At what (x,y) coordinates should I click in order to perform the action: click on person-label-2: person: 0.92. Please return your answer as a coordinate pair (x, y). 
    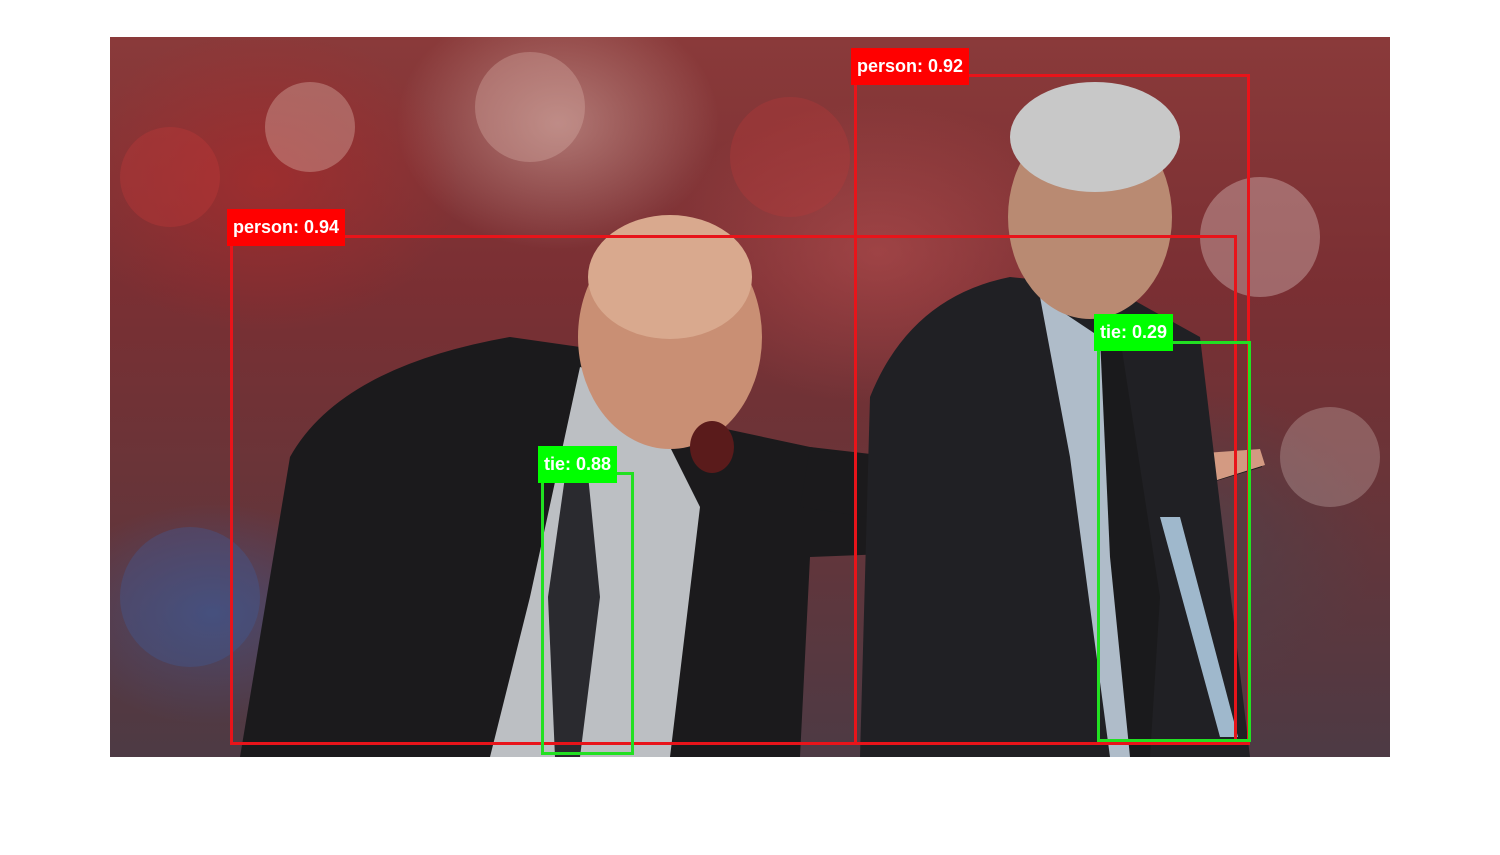
    Looking at the image, I should click on (910, 66).